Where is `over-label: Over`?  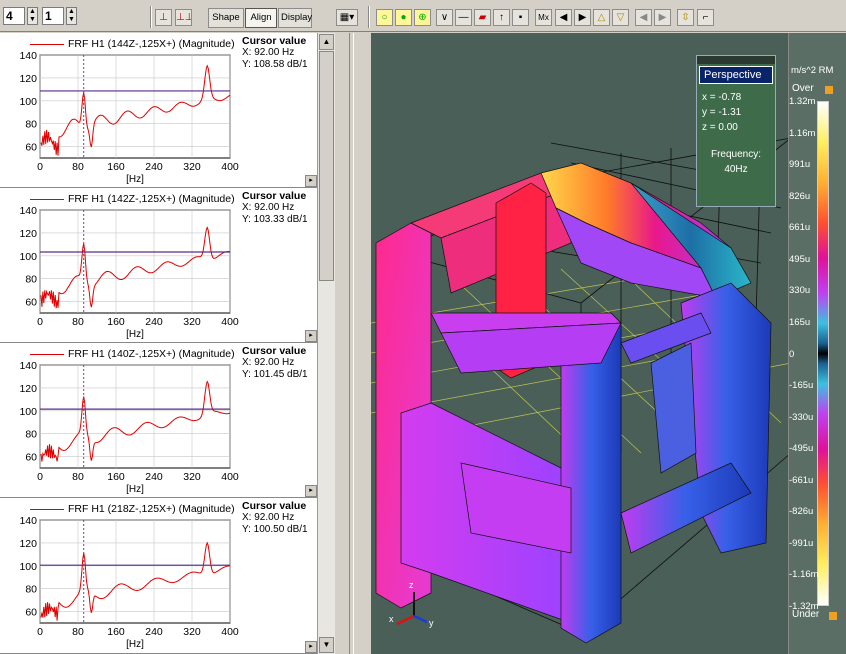
over-label: Over is located at coordinates (803, 88).